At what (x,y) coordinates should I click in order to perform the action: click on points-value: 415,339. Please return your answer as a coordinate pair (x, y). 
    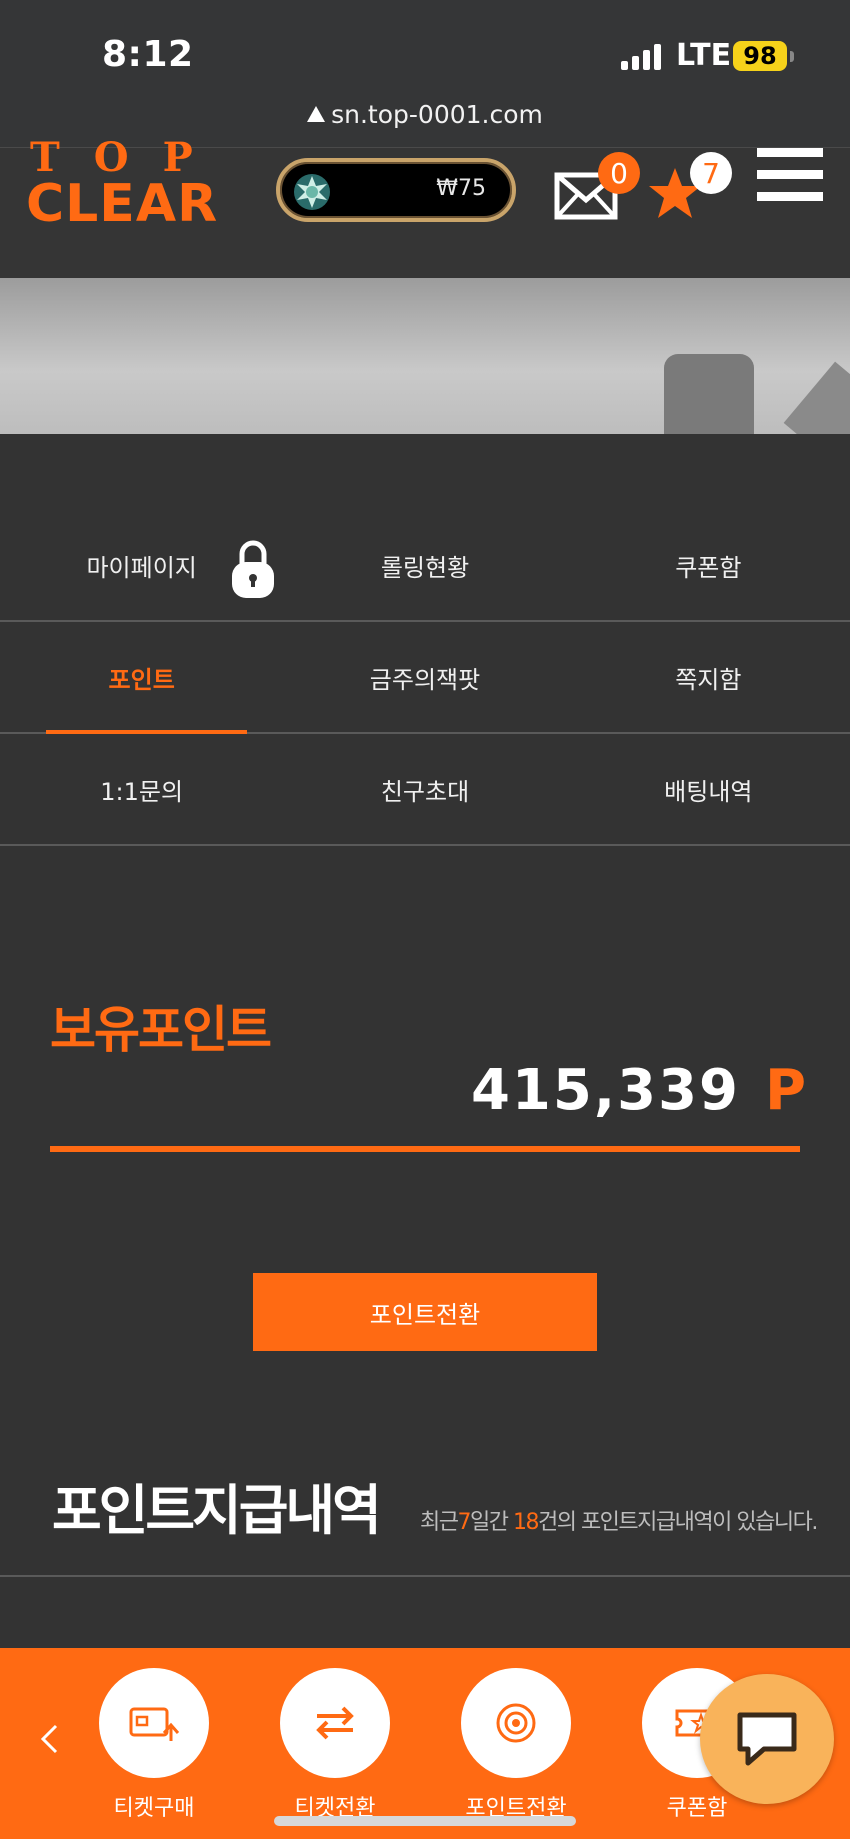
    Looking at the image, I should click on (605, 1090).